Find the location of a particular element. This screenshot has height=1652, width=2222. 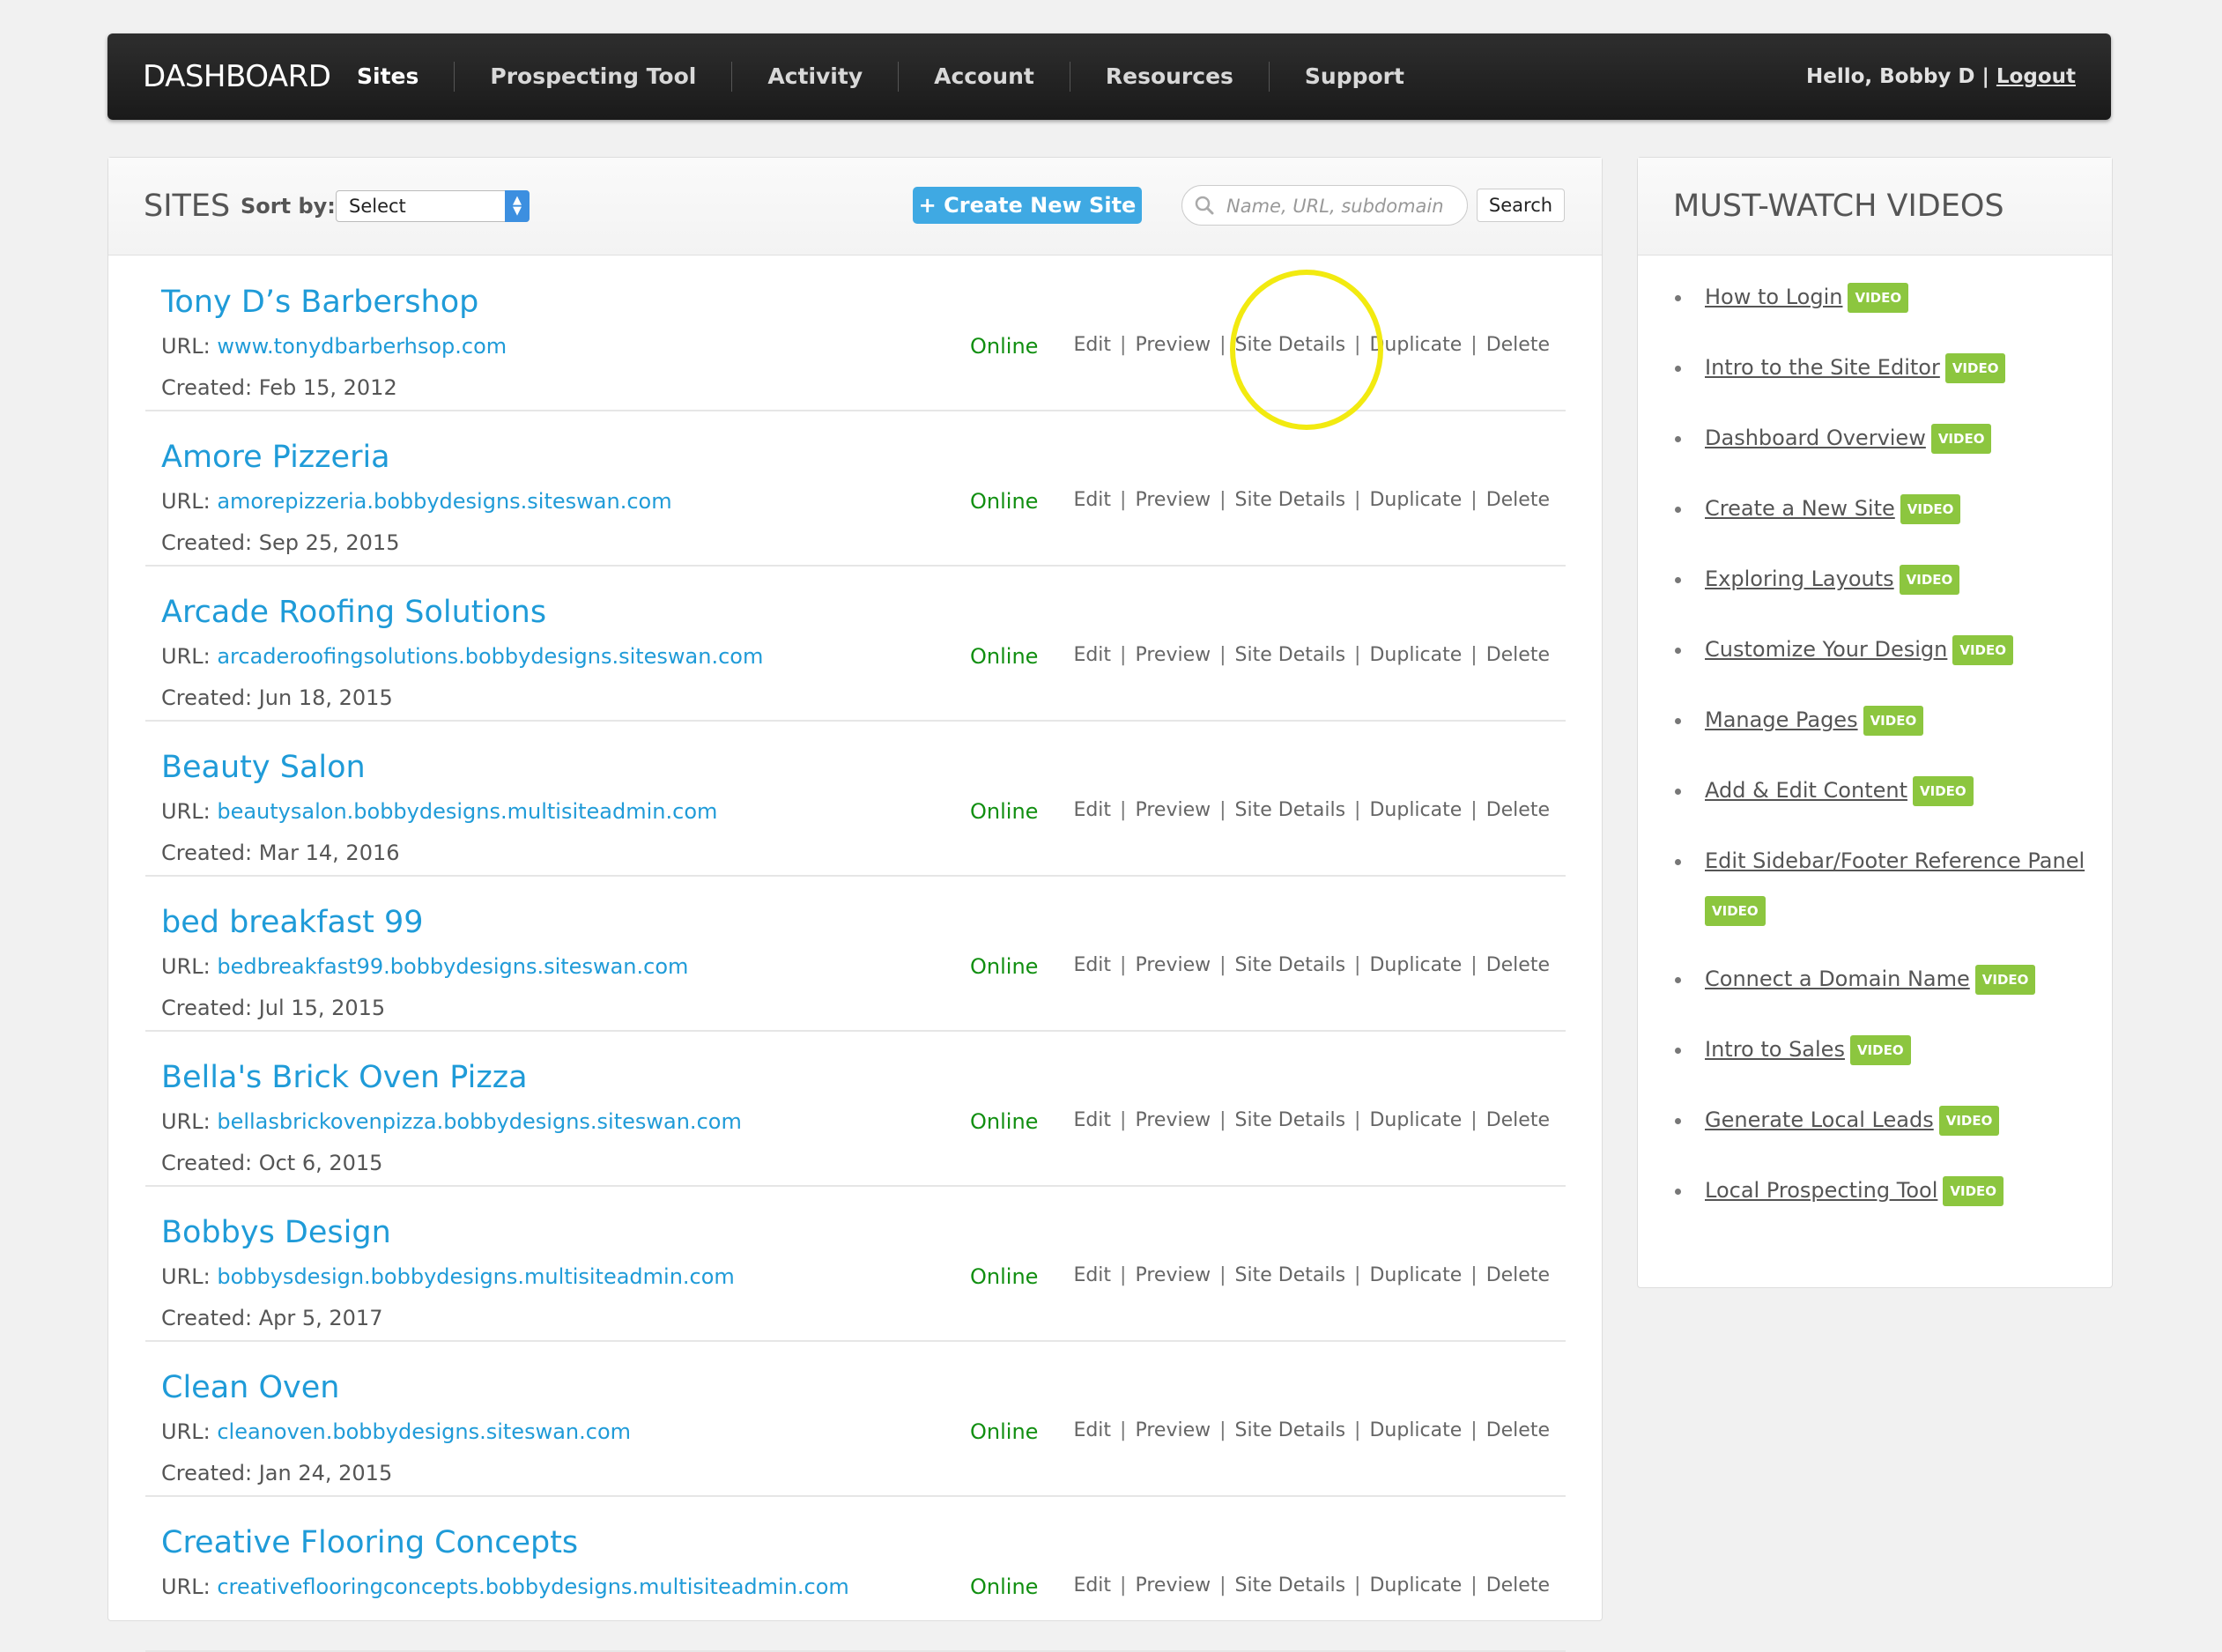

site-name-link: Beauty Salon is located at coordinates (263, 767).